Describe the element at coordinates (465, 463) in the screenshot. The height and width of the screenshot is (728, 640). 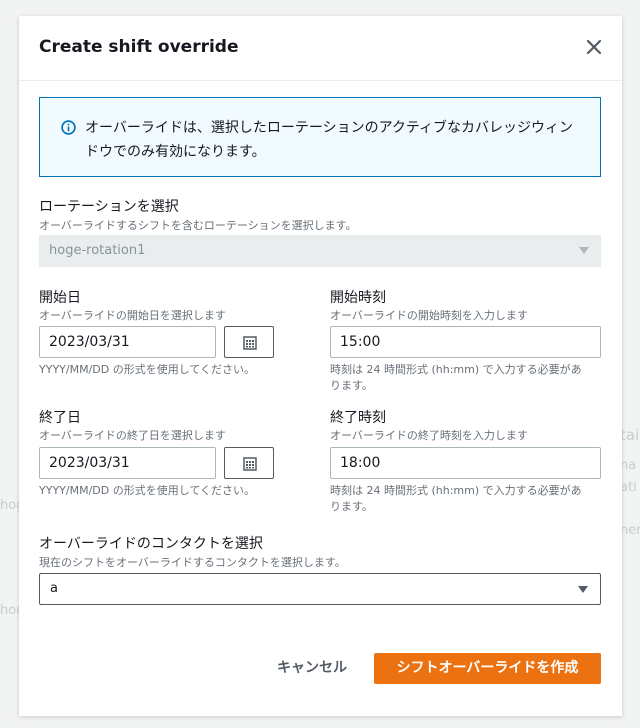
I see `end-time-input: 18:00` at that location.